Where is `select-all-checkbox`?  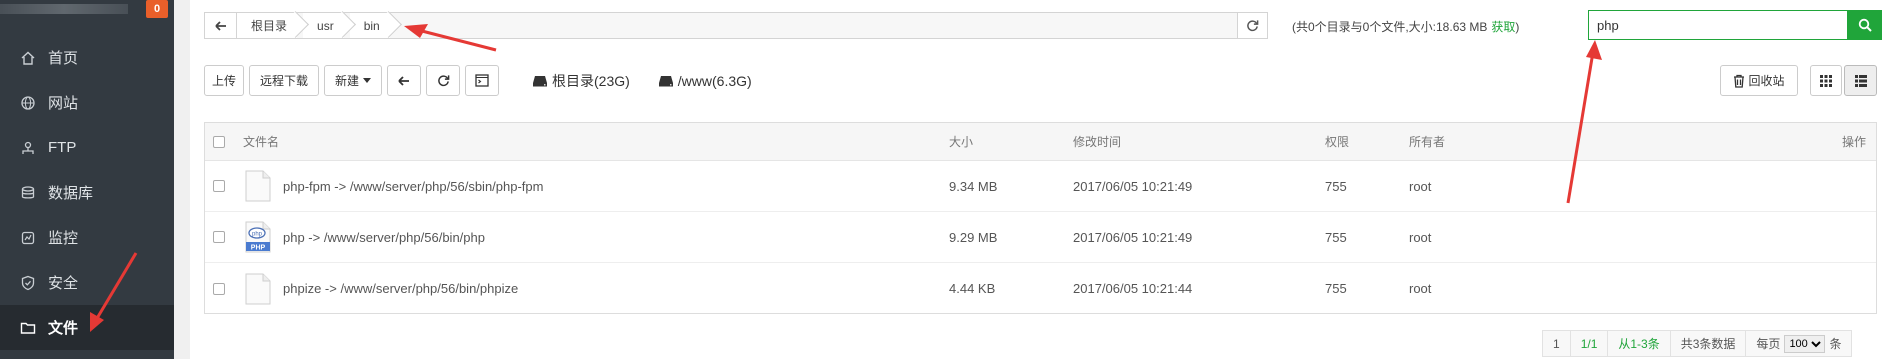 select-all-checkbox is located at coordinates (219, 141).